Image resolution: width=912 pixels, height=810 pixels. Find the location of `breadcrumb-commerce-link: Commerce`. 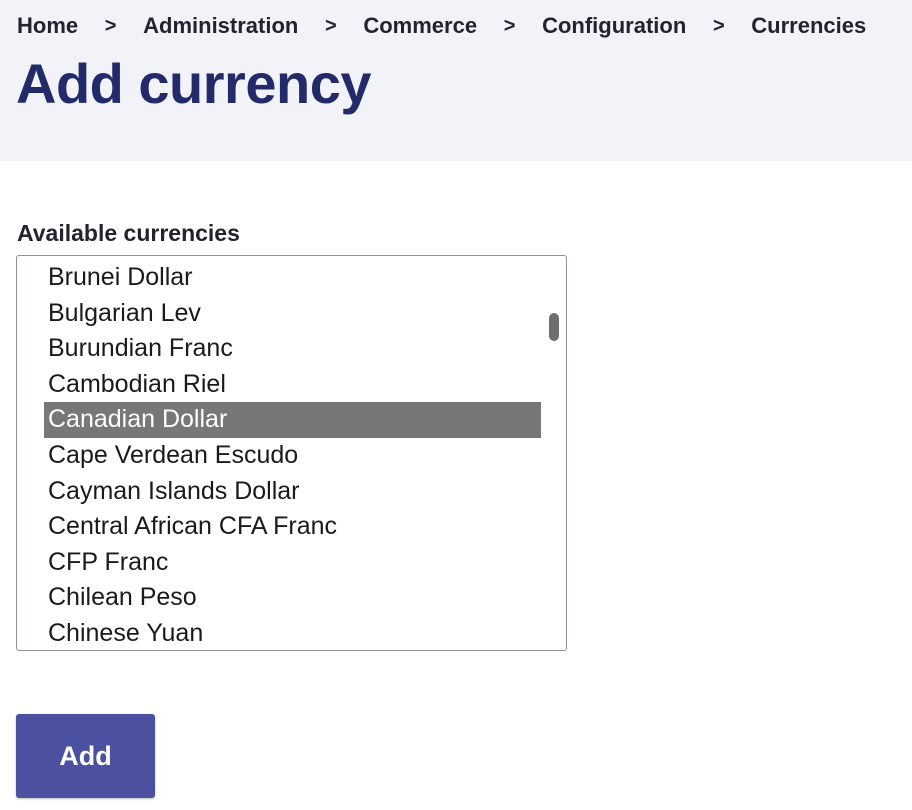

breadcrumb-commerce-link: Commerce is located at coordinates (420, 26).